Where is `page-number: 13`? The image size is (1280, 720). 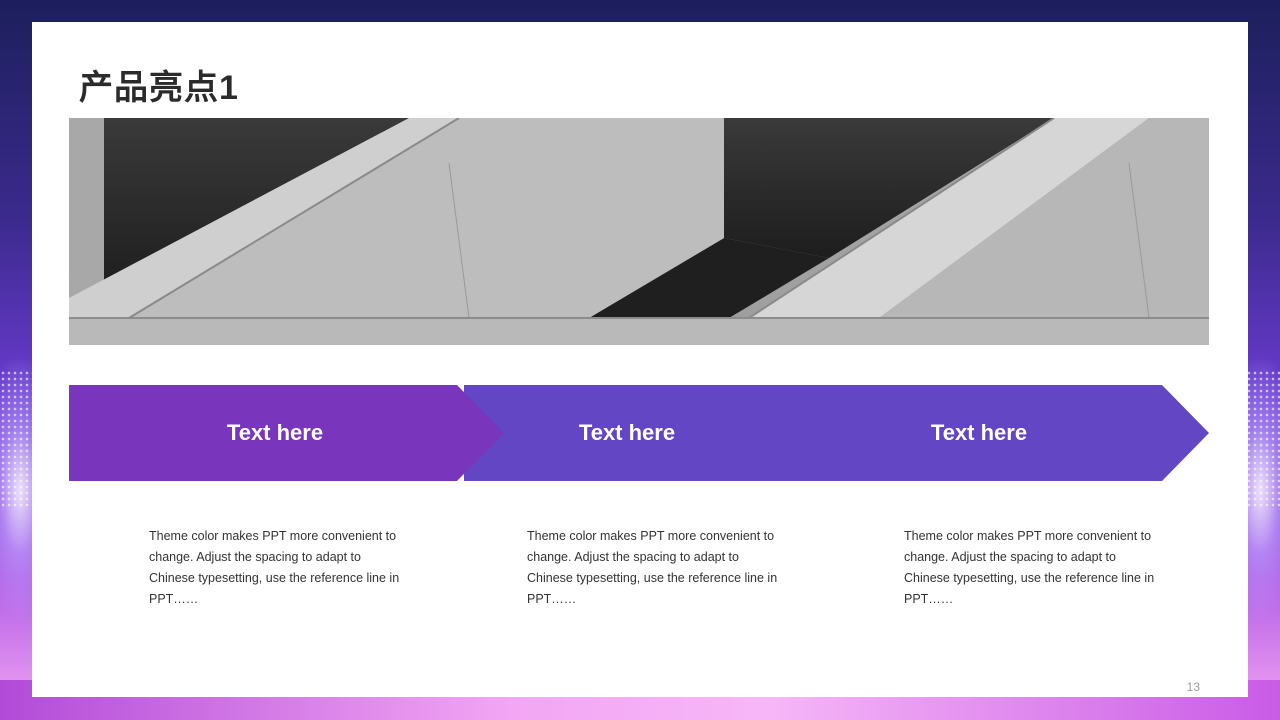 page-number: 13 is located at coordinates (1193, 687).